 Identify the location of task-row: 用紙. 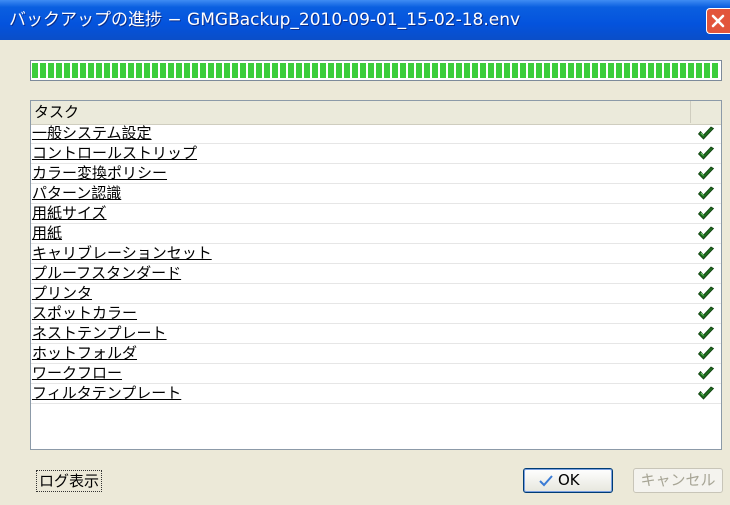
(376, 234).